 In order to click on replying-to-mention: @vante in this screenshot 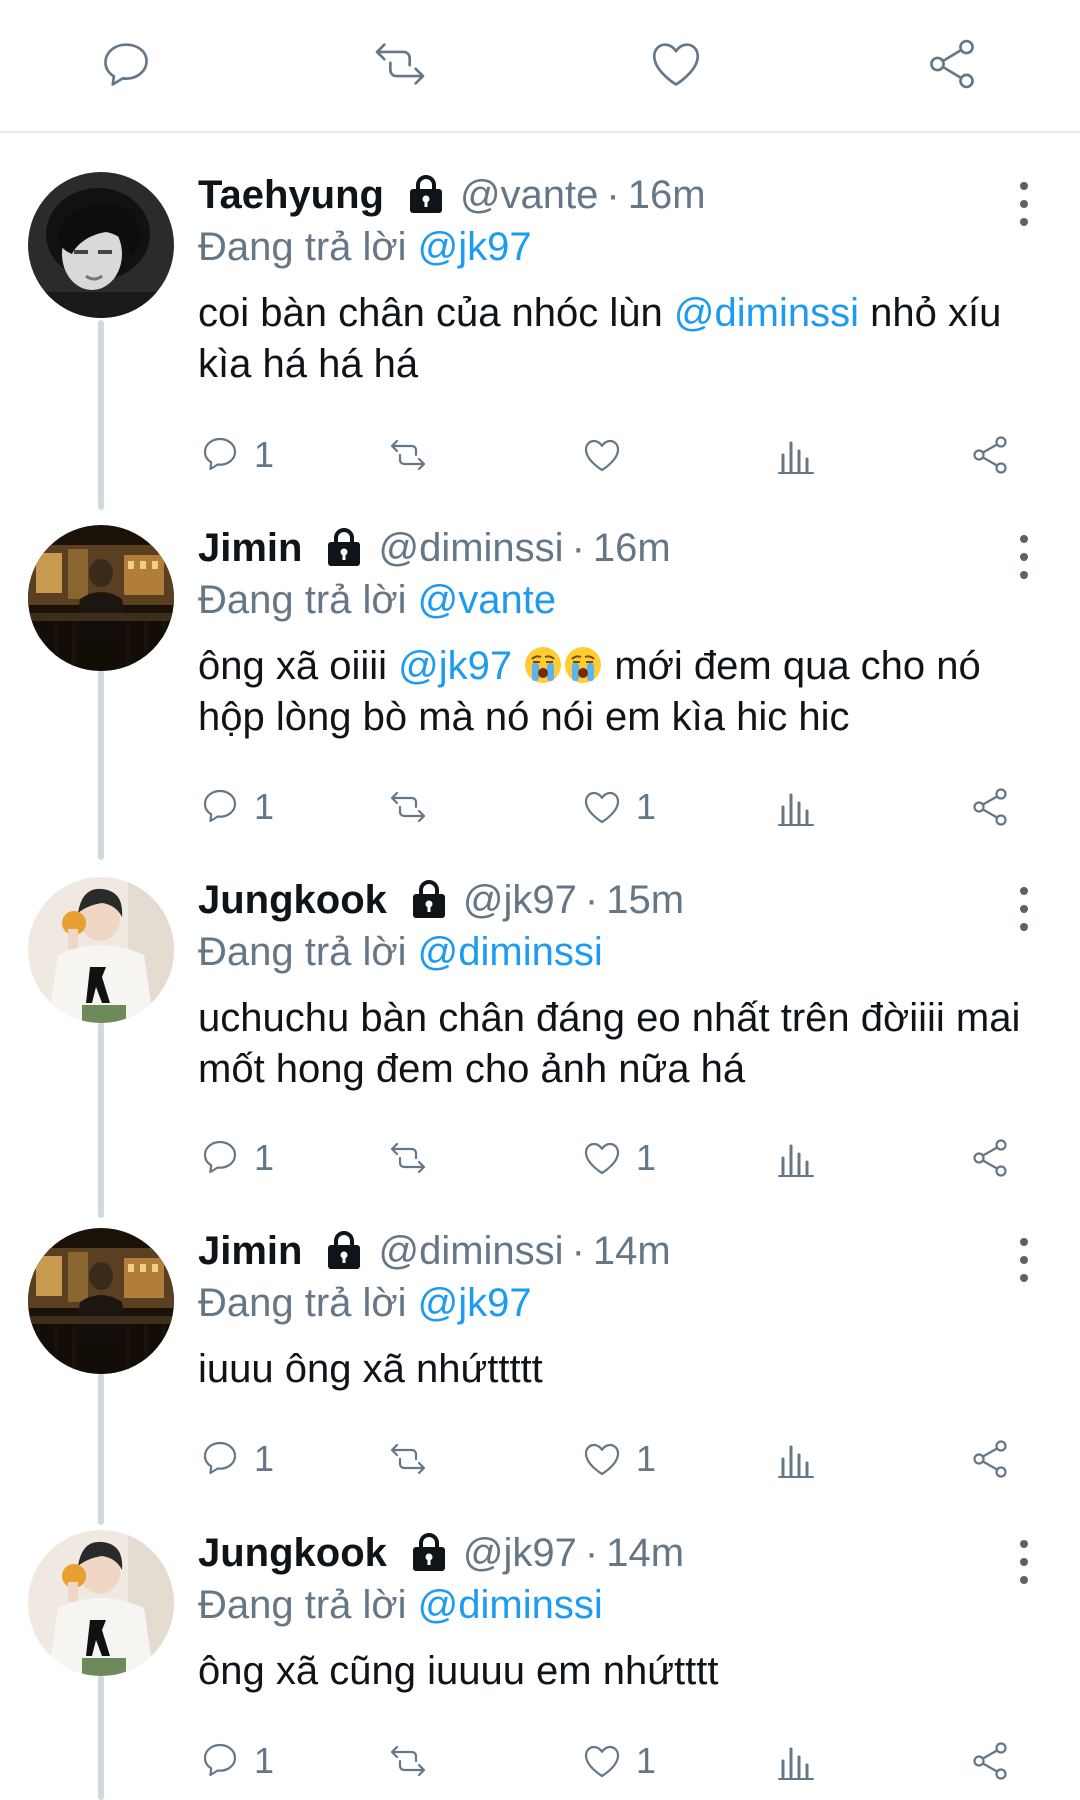, I will do `click(487, 600)`.